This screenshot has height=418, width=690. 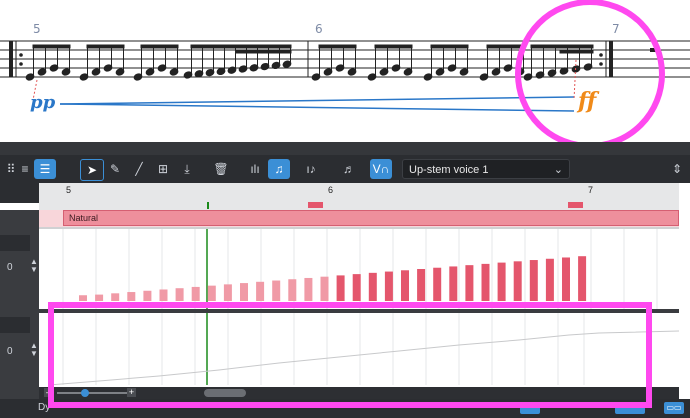 I want to click on voice-select: Up-stem voice 1 ⌄, so click(x=486, y=169).